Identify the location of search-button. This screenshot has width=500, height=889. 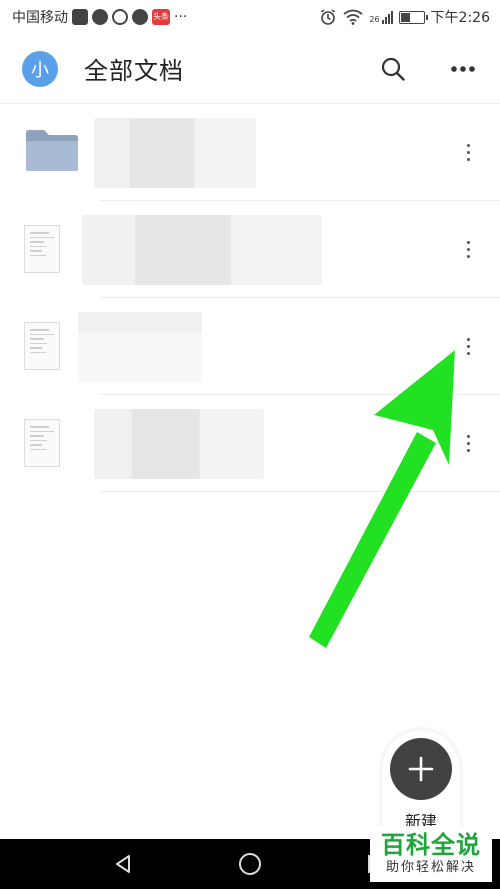
(393, 69).